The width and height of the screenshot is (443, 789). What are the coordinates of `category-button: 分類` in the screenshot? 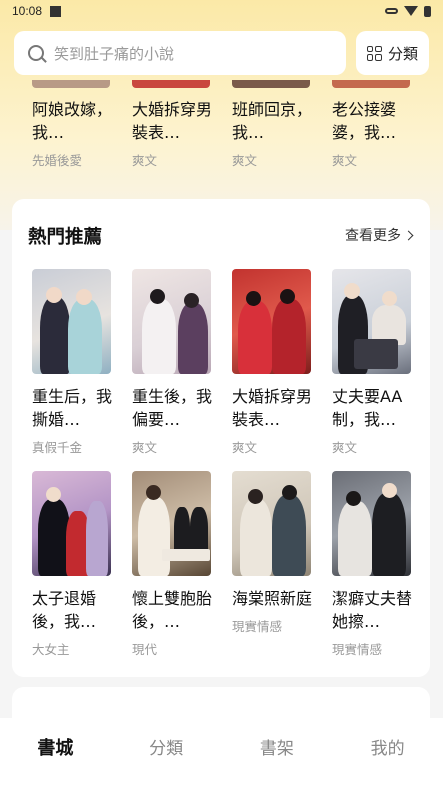 It's located at (392, 53).